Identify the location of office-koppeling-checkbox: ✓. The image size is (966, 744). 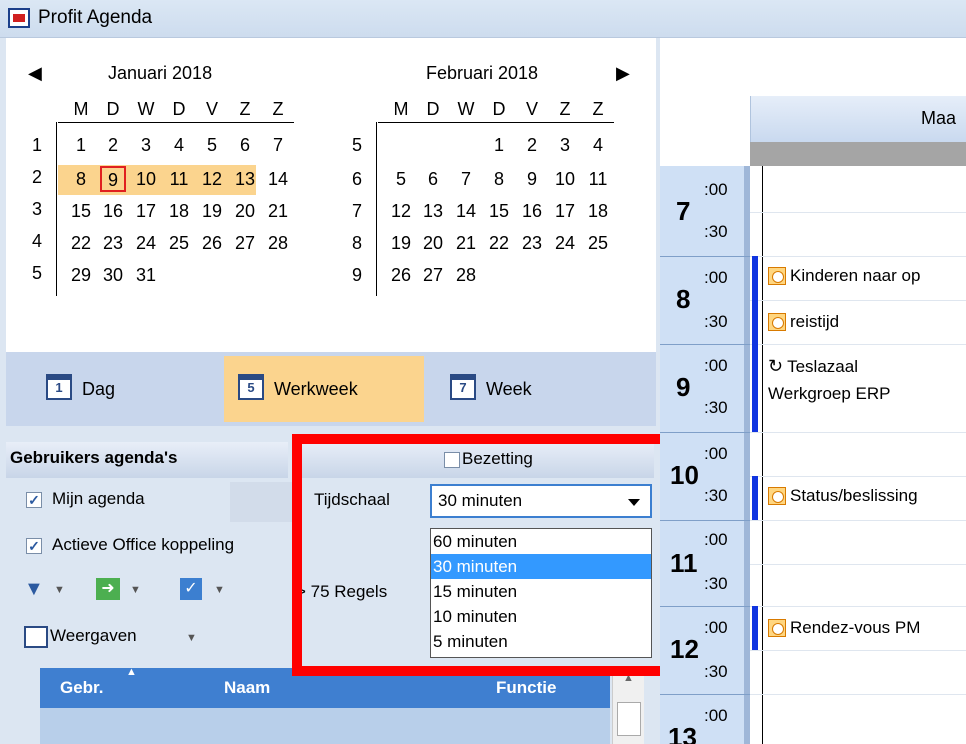
(34, 546).